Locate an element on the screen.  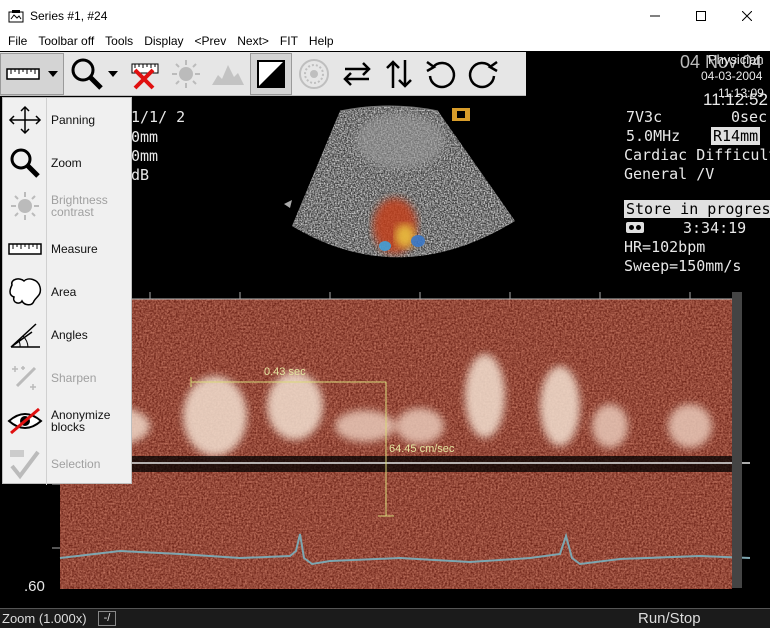
measure-velocity-label: 64.45 cm/sec is located at coordinates (422, 449).